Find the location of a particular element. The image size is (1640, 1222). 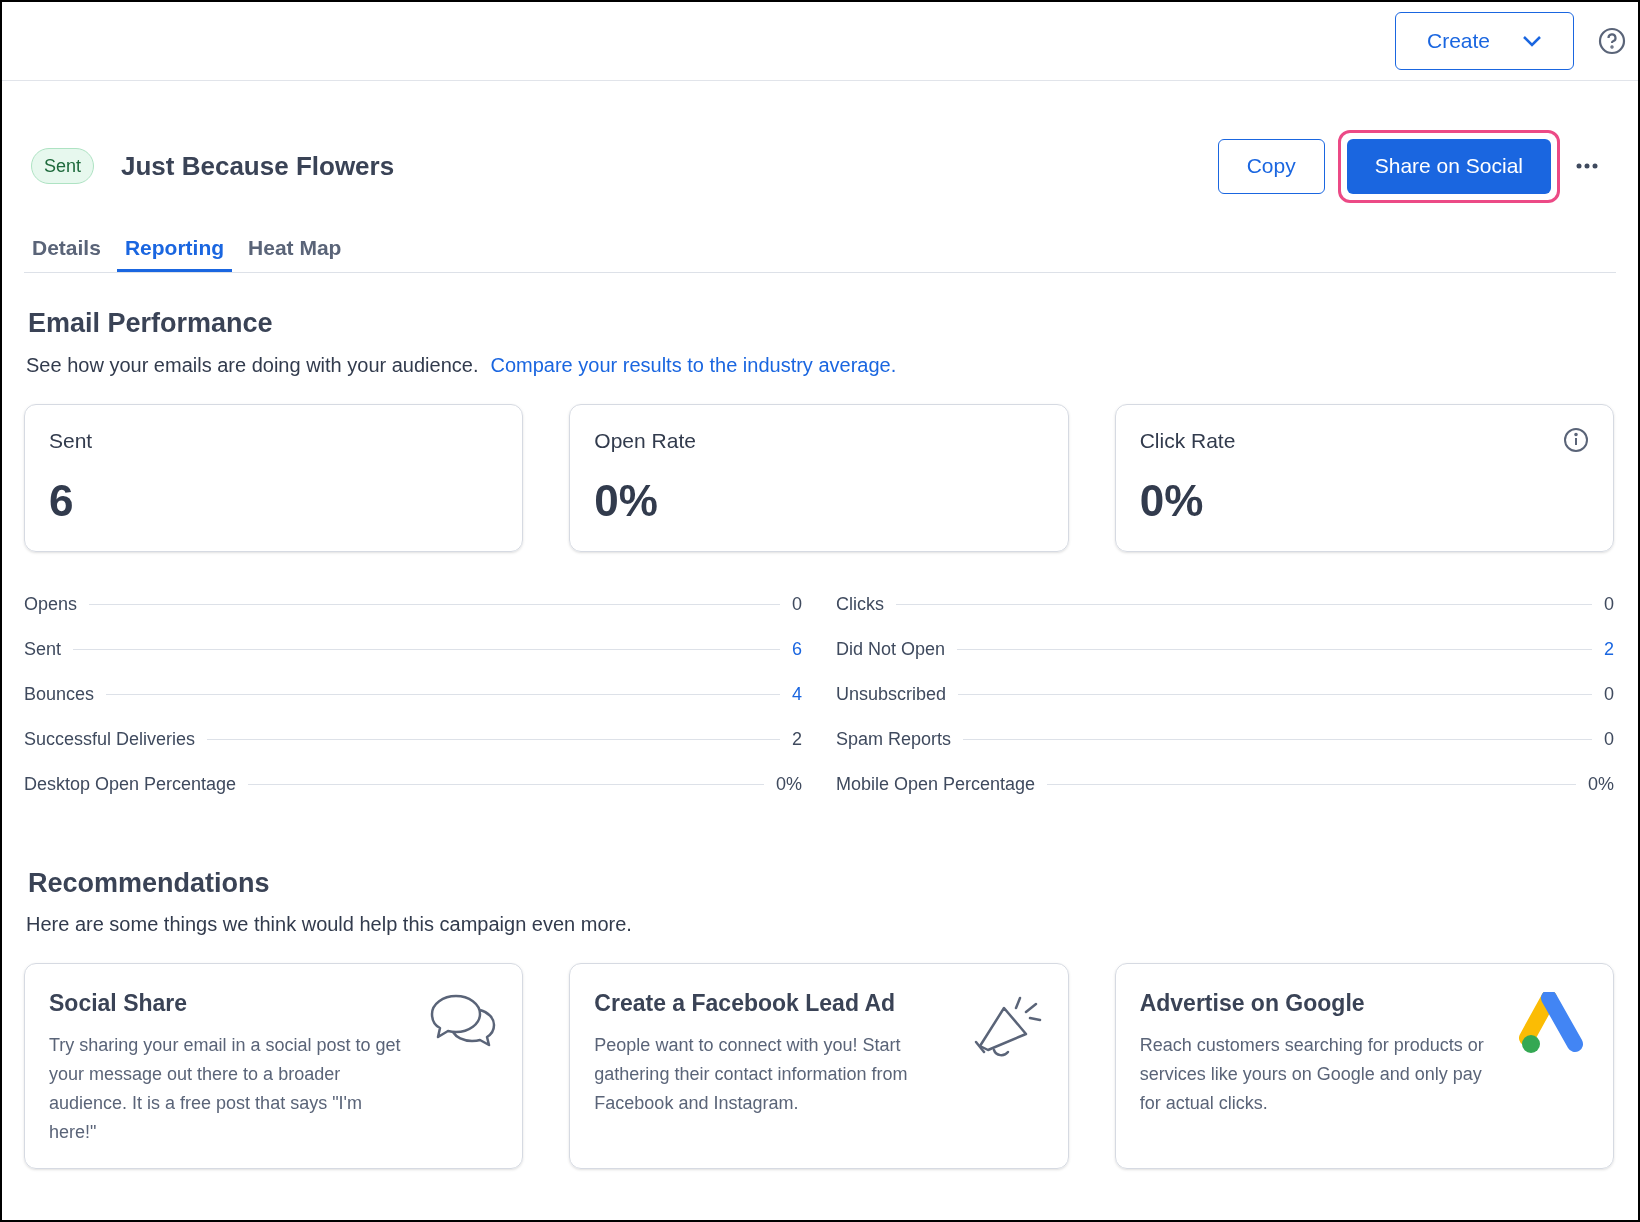

stat-label: Desktop Open Percentage is located at coordinates (130, 784).